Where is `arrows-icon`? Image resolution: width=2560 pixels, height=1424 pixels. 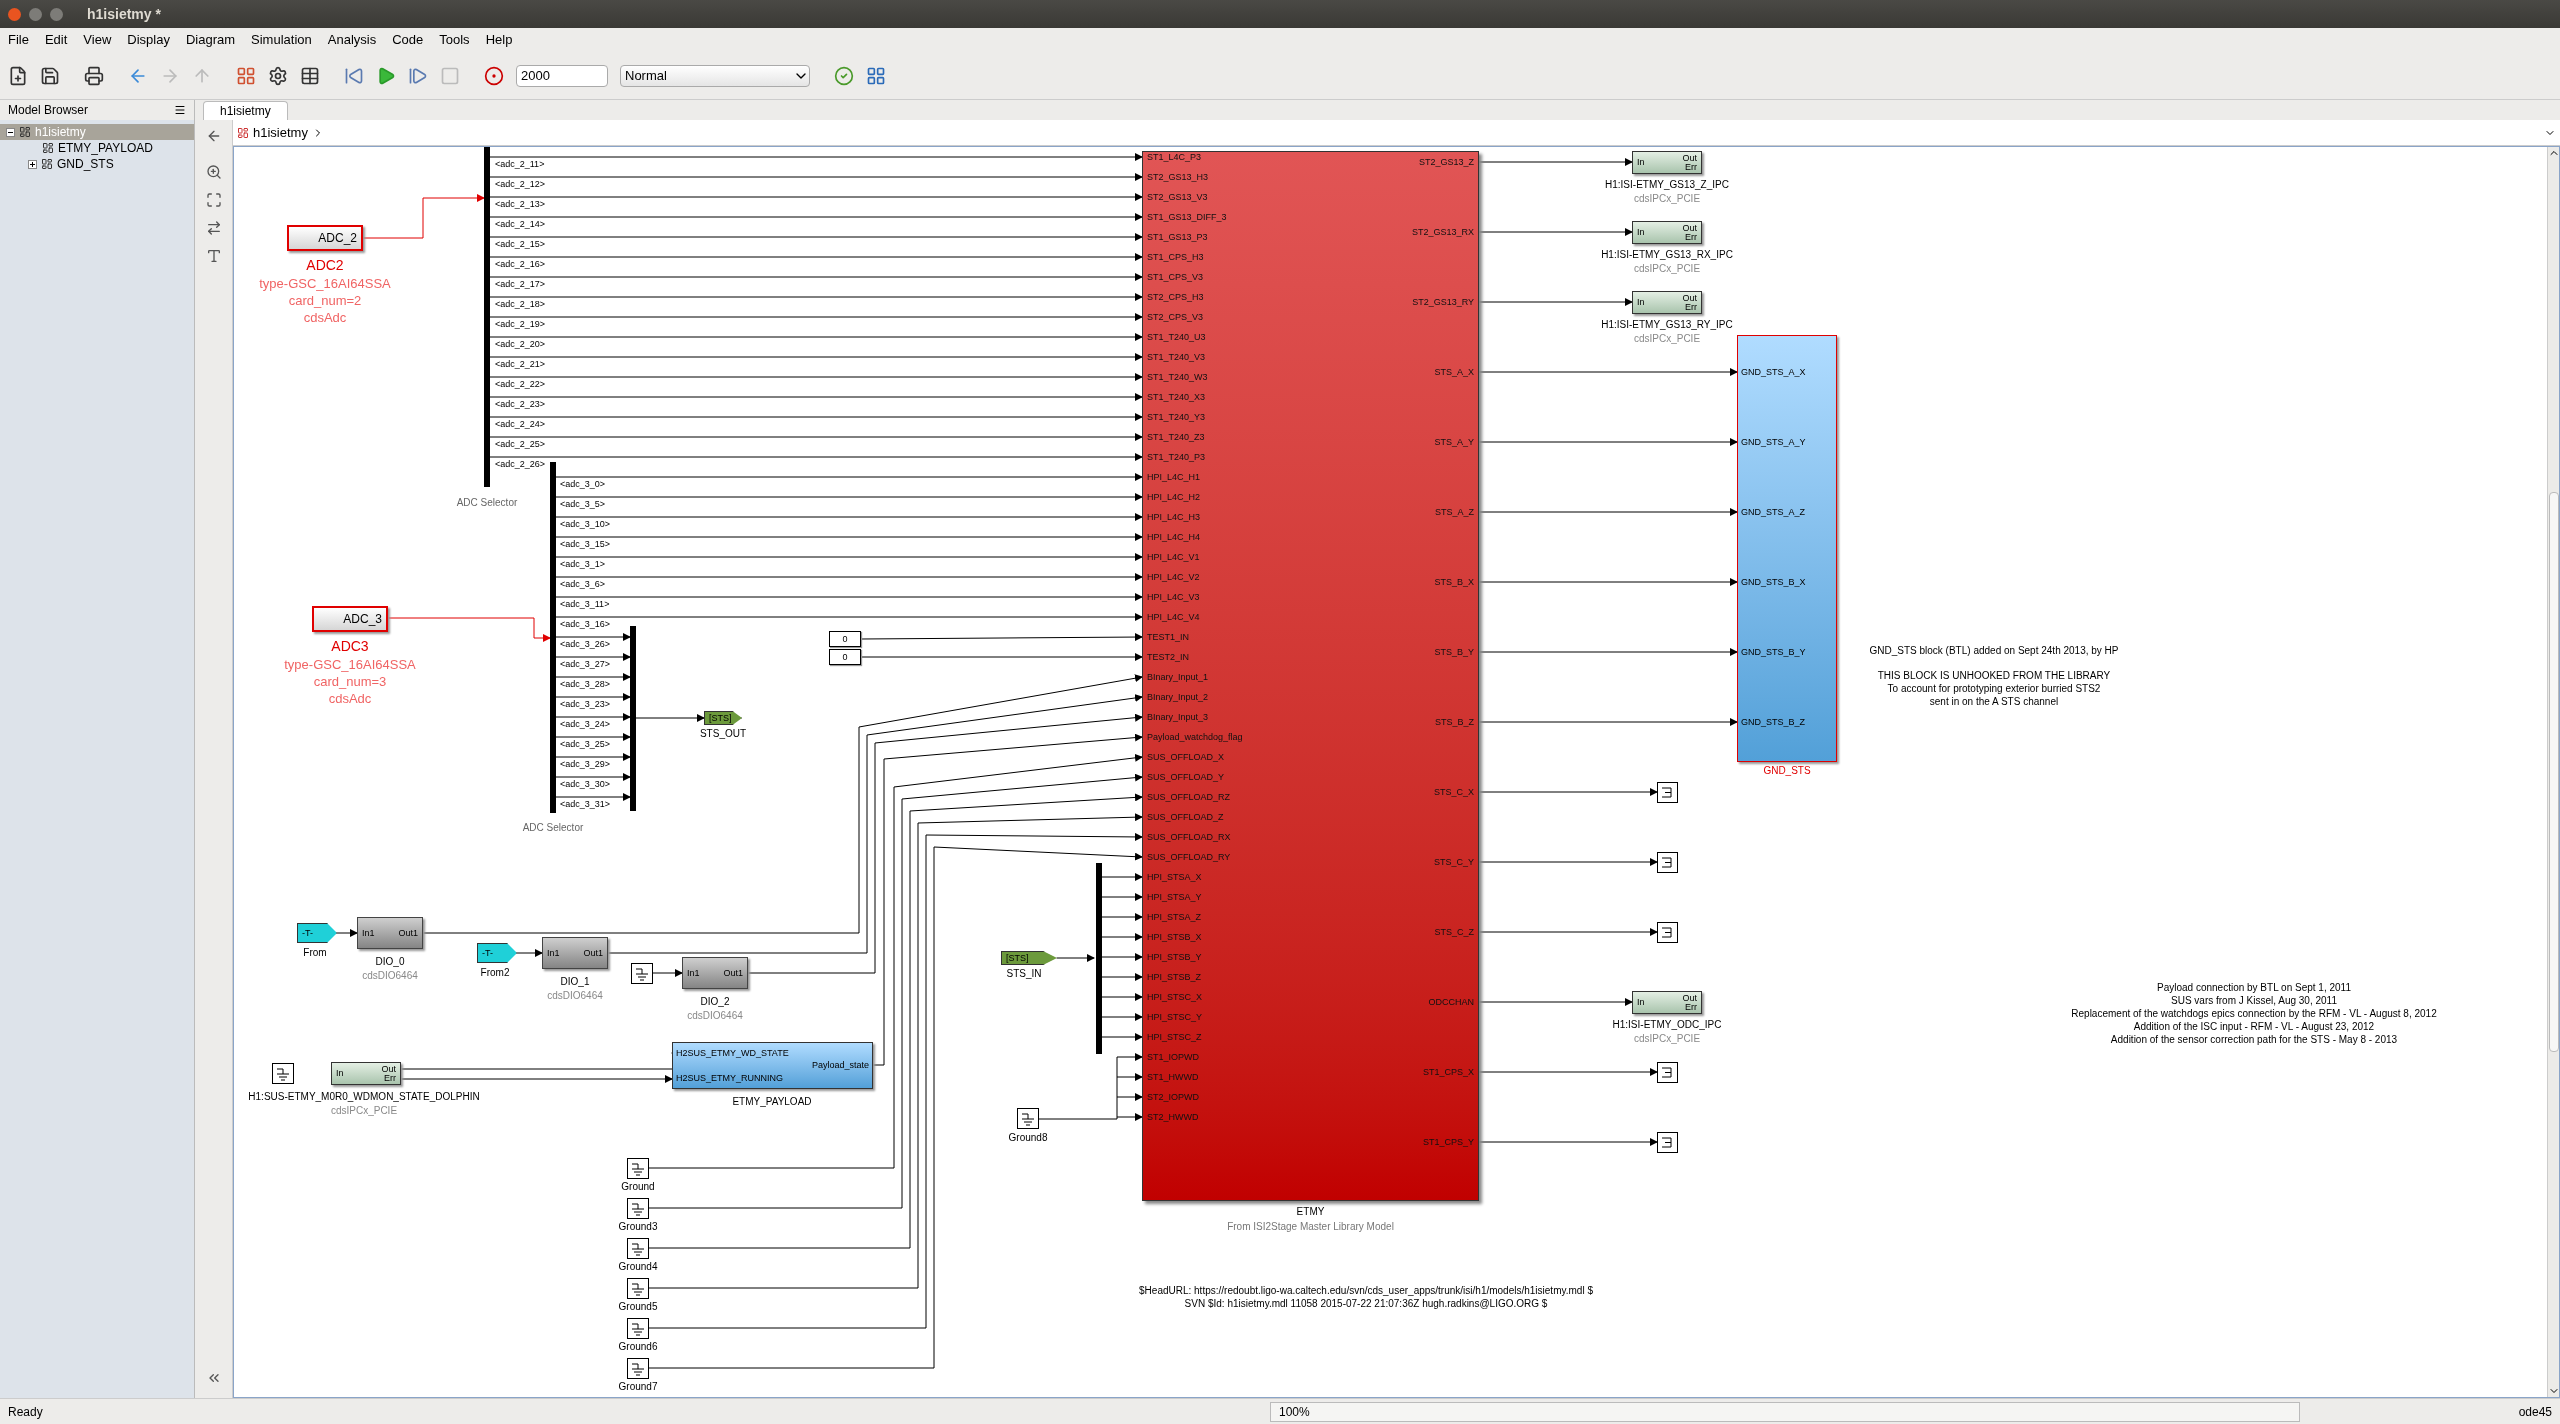
arrows-icon is located at coordinates (213, 228).